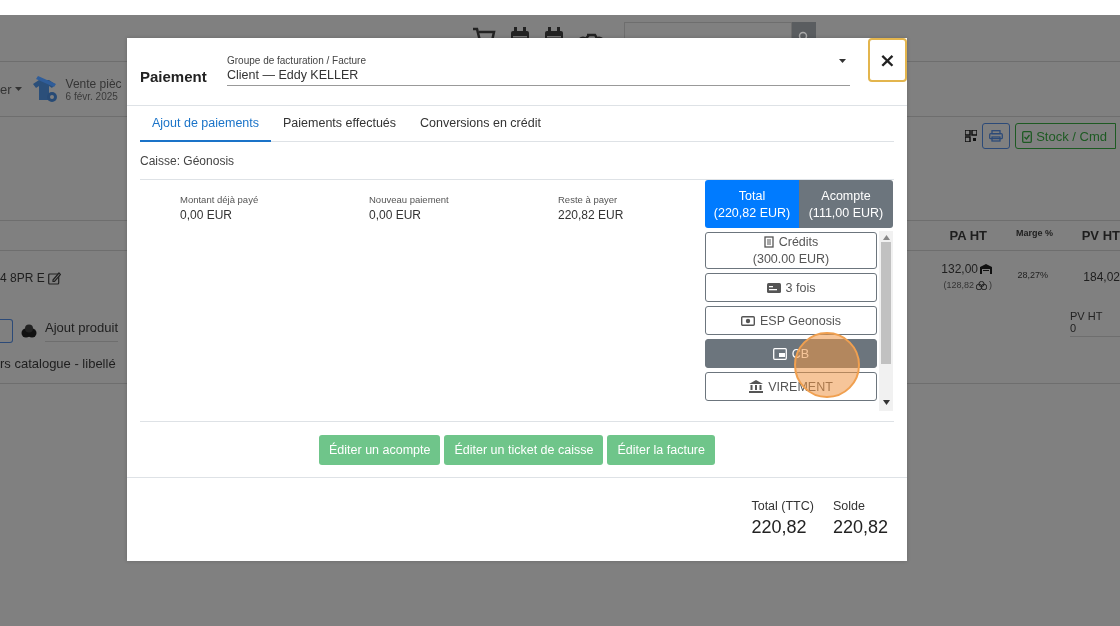 This screenshot has height=626, width=1120. What do you see at coordinates (340, 124) in the screenshot?
I see `tab: Paiements effectués` at bounding box center [340, 124].